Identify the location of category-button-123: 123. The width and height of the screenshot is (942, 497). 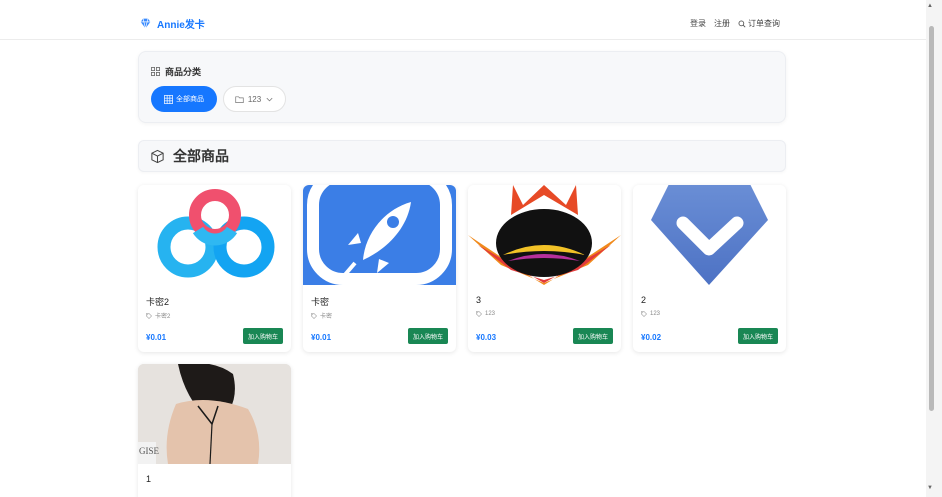
(254, 99).